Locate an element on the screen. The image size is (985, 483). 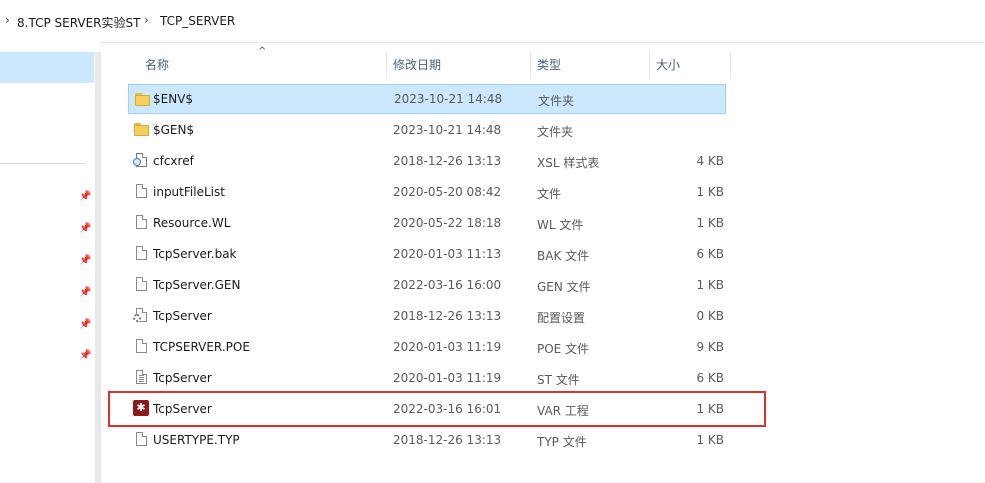
breadcrumb-item-current: TCP_SERVER is located at coordinates (197, 21).